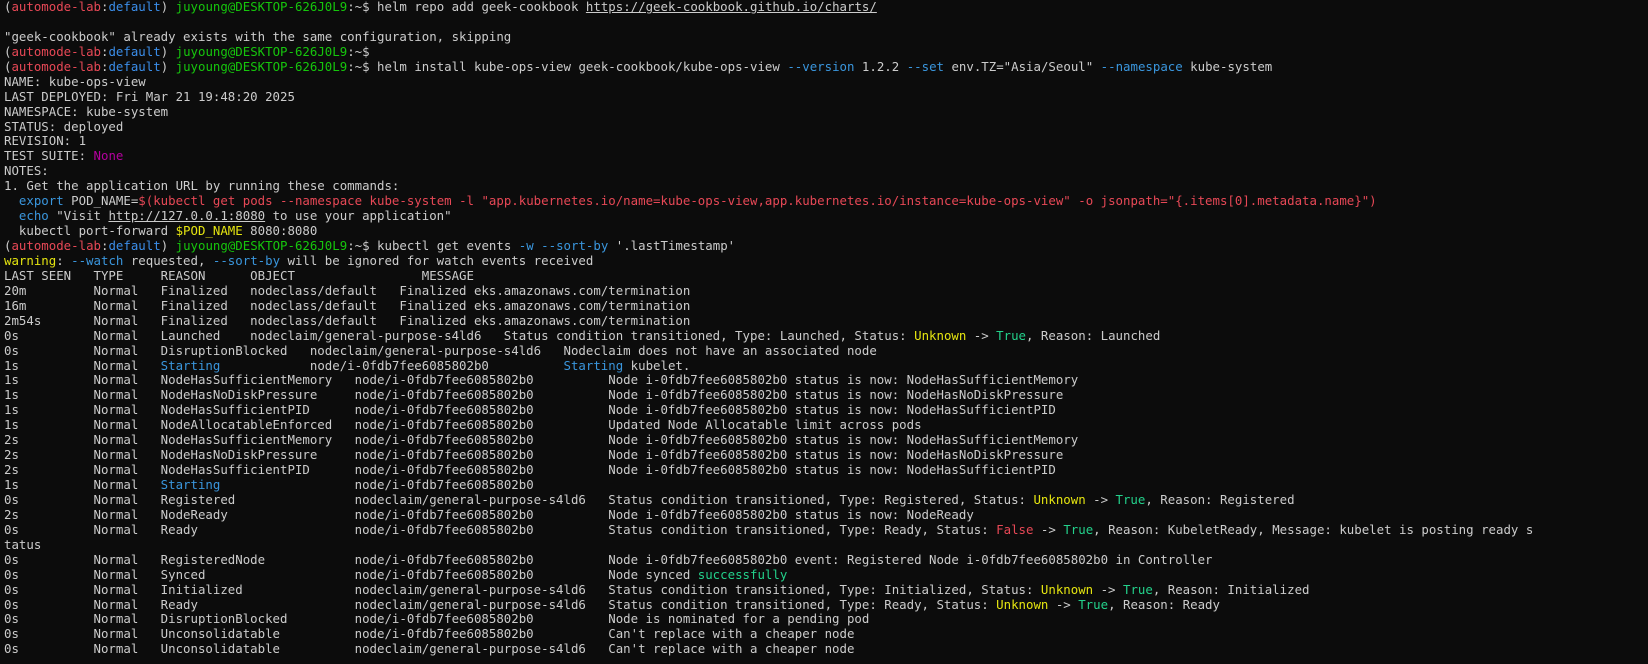  Describe the element at coordinates (186, 216) in the screenshot. I see `terminal-link: http://127.0.0.1:8080` at that location.